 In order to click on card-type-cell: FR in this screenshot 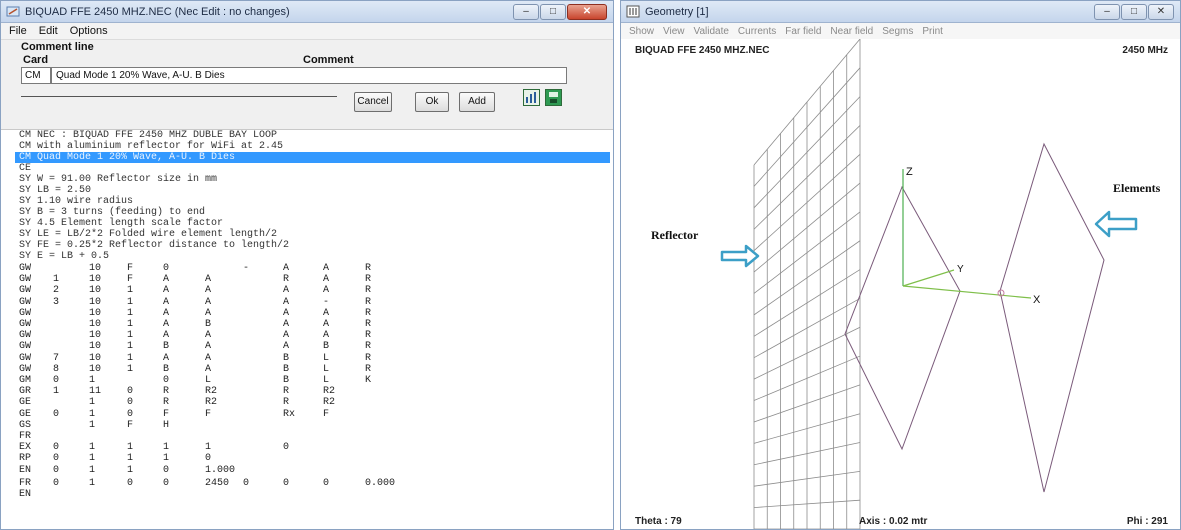, I will do `click(25, 436)`.